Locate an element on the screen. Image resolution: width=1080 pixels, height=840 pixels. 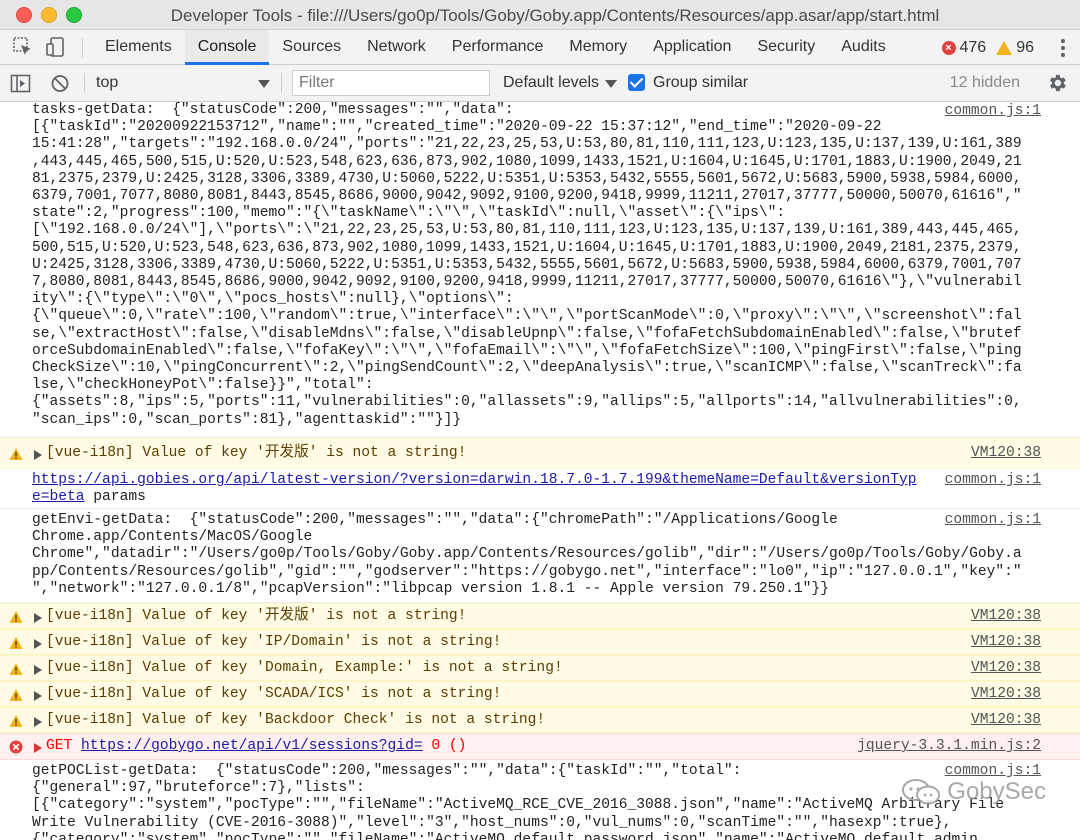
message-line: lse,\"checkHoneyPot\":false}}","total": is located at coordinates (203, 385).